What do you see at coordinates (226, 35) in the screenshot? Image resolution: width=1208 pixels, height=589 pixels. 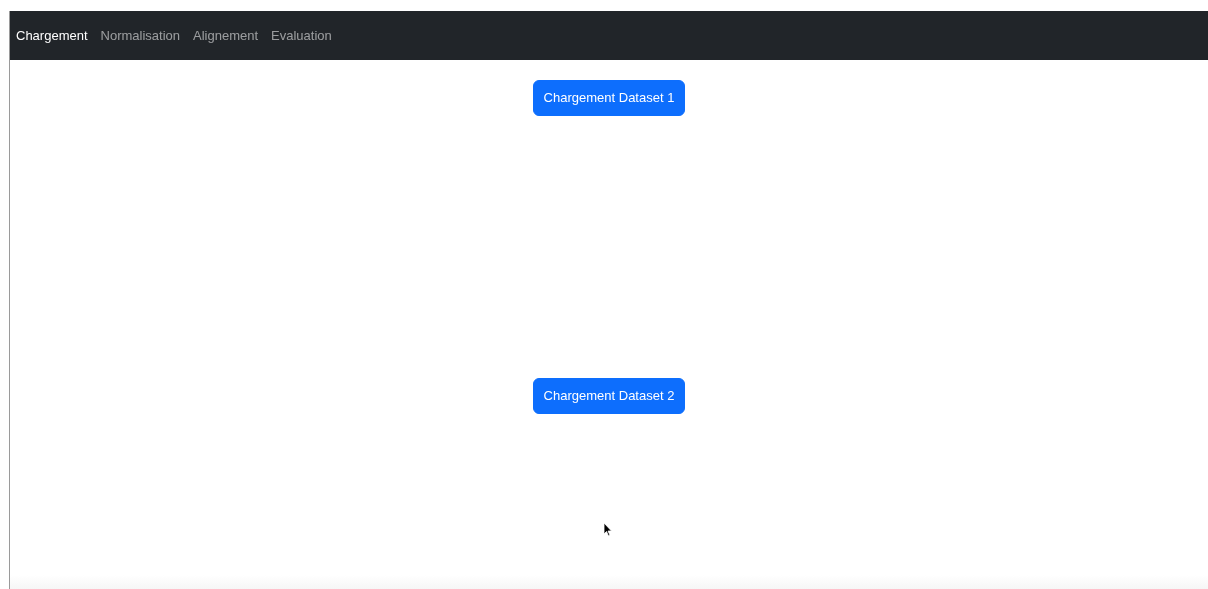 I see `nav-tab: Alignement` at bounding box center [226, 35].